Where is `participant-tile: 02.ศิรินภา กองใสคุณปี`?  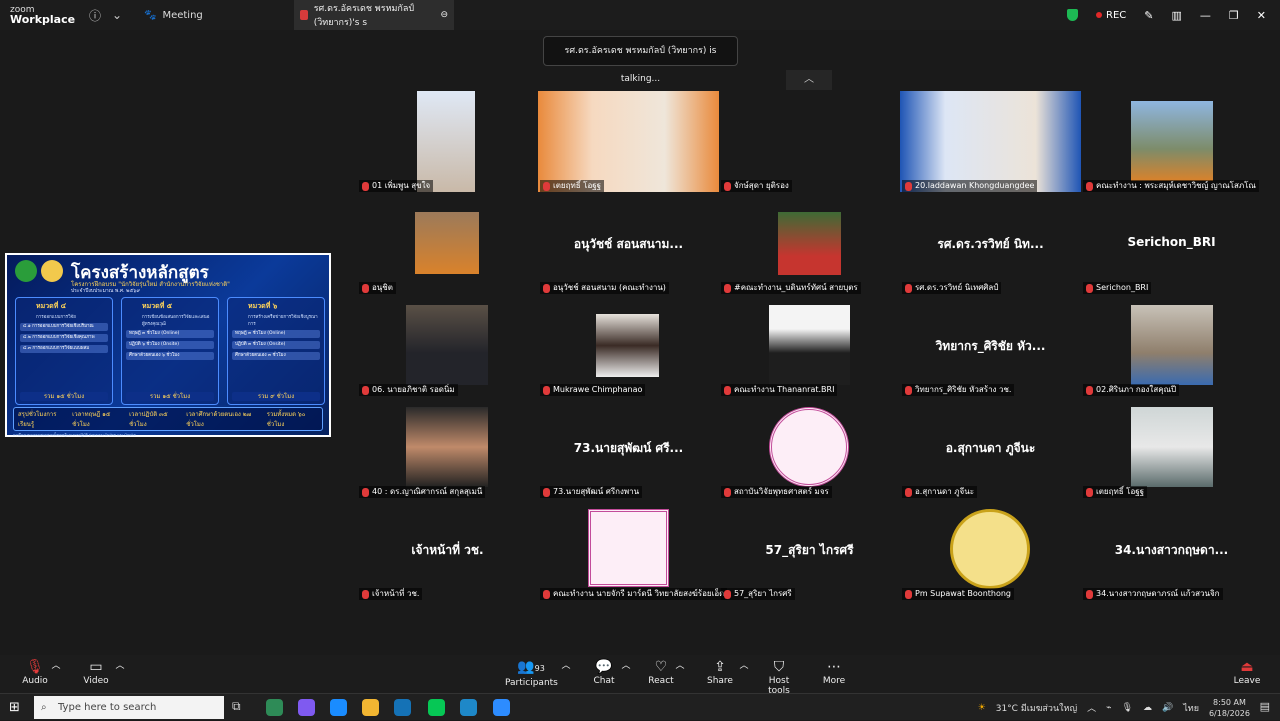
participant-tile: 02.ศิรินภา กองใสคุณปี is located at coordinates (1171, 345).